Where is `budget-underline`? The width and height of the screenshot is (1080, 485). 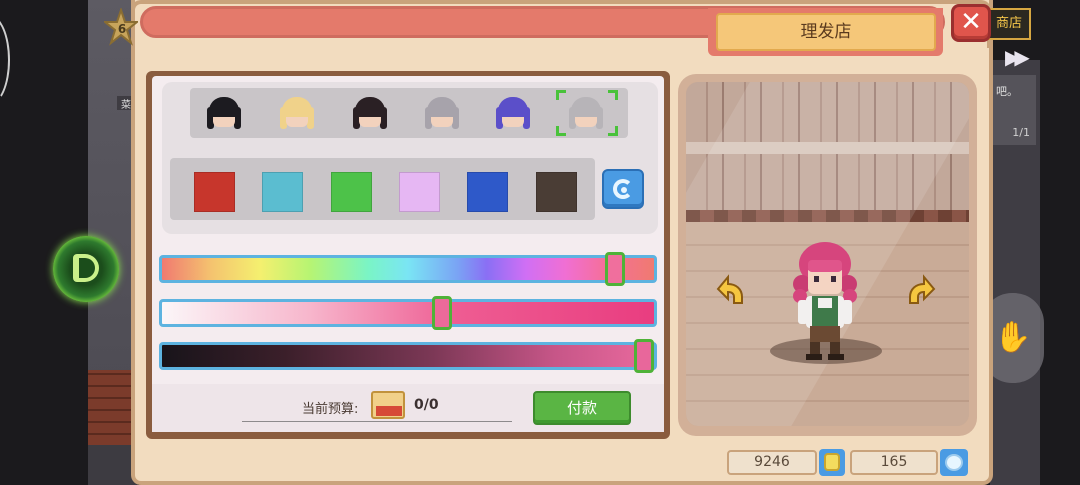
budget-underline is located at coordinates (377, 421).